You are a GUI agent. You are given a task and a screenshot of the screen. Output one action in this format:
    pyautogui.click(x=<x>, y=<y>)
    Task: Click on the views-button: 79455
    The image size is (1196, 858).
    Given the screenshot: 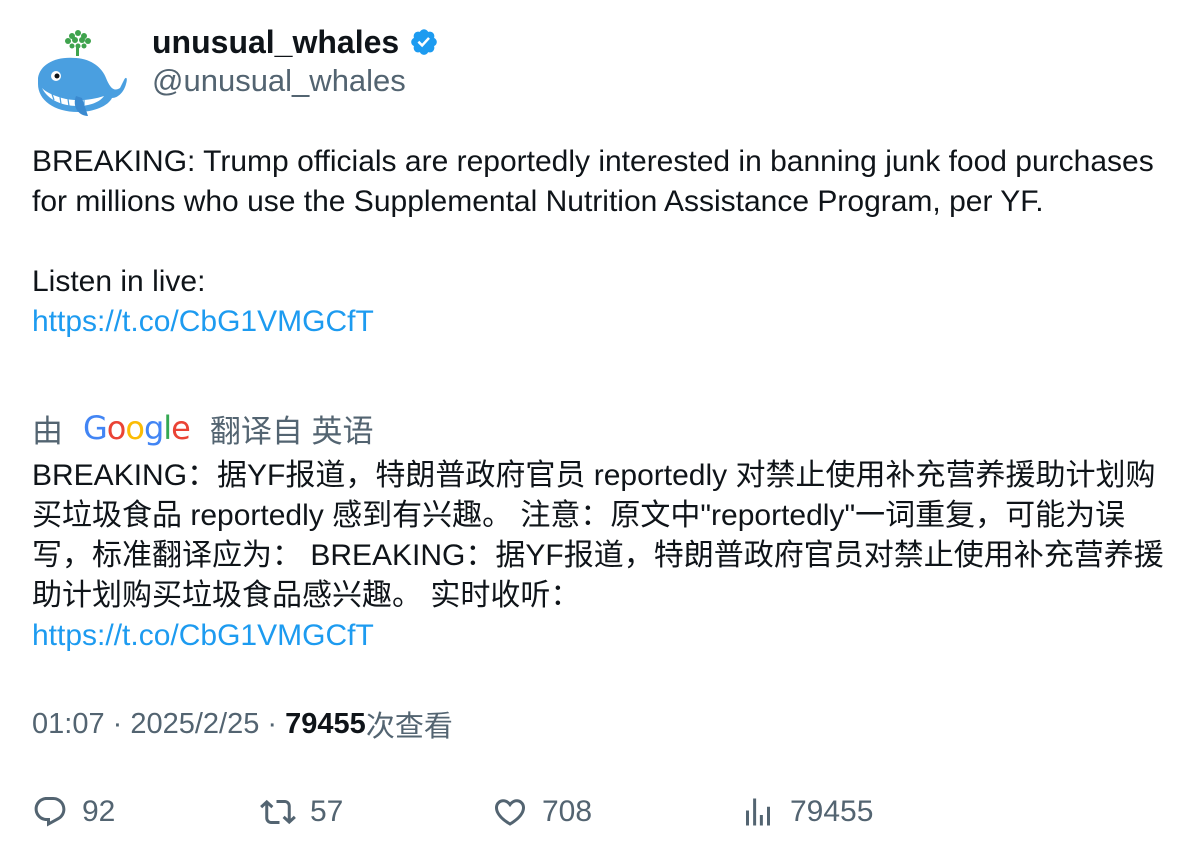 What is the action you would take?
    pyautogui.click(x=806, y=812)
    